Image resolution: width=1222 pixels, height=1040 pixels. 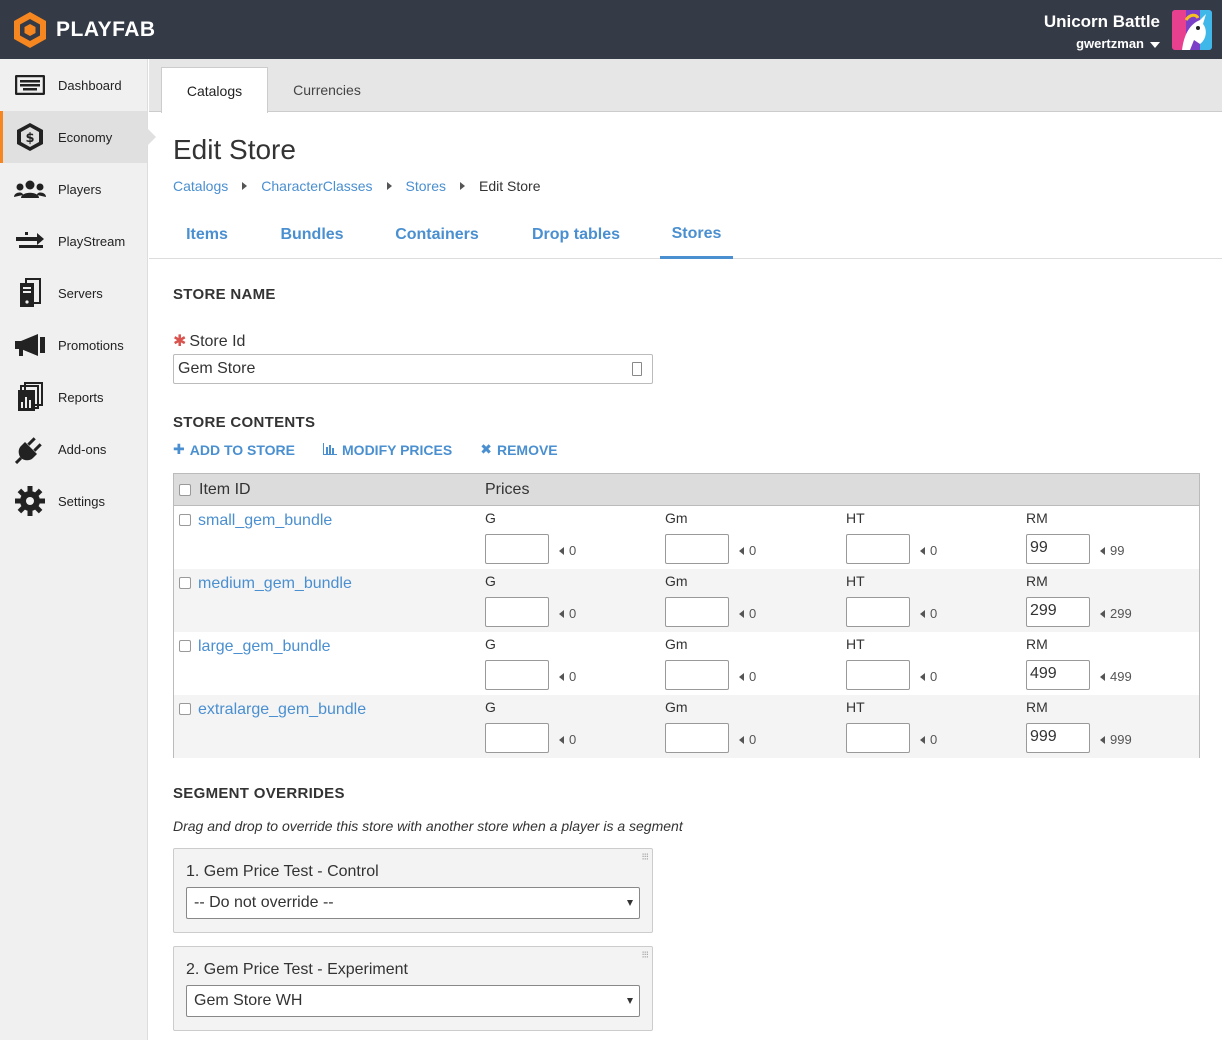 I want to click on segment-selected-value: -- Do not override --, so click(x=264, y=902).